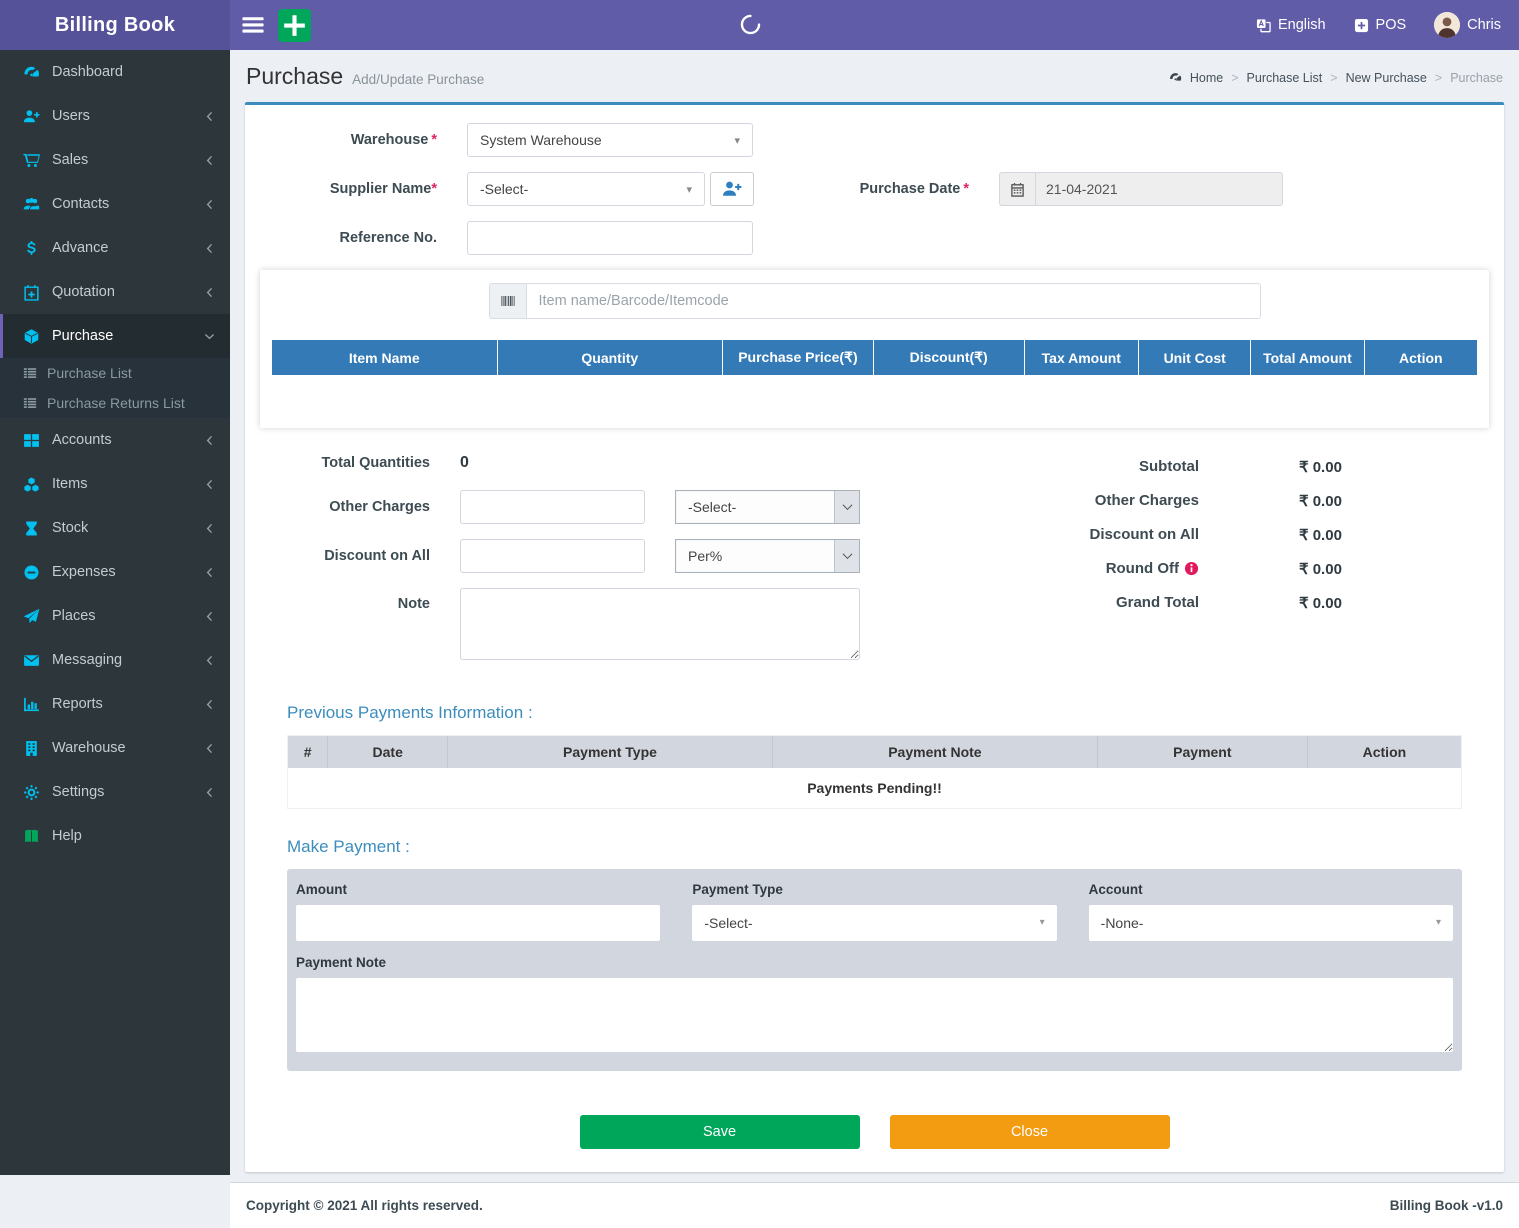 This screenshot has height=1228, width=1519. Describe the element at coordinates (115, 484) in the screenshot. I see `sidebar-item-items: Items` at that location.